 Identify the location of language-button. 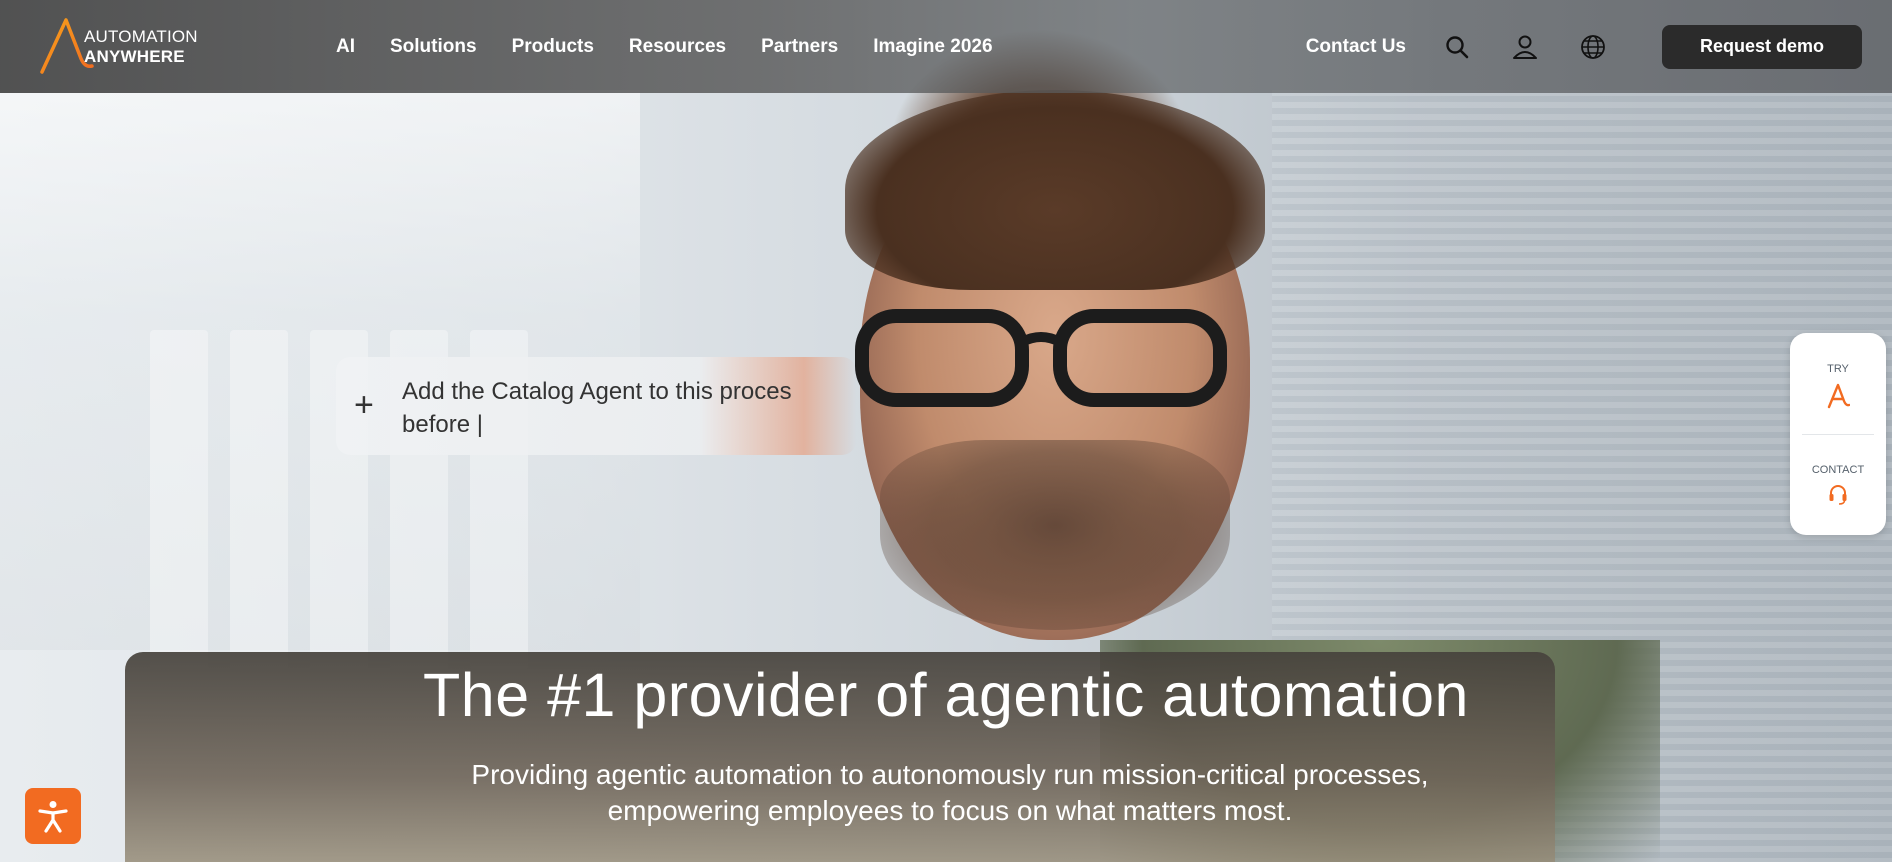
(1593, 47).